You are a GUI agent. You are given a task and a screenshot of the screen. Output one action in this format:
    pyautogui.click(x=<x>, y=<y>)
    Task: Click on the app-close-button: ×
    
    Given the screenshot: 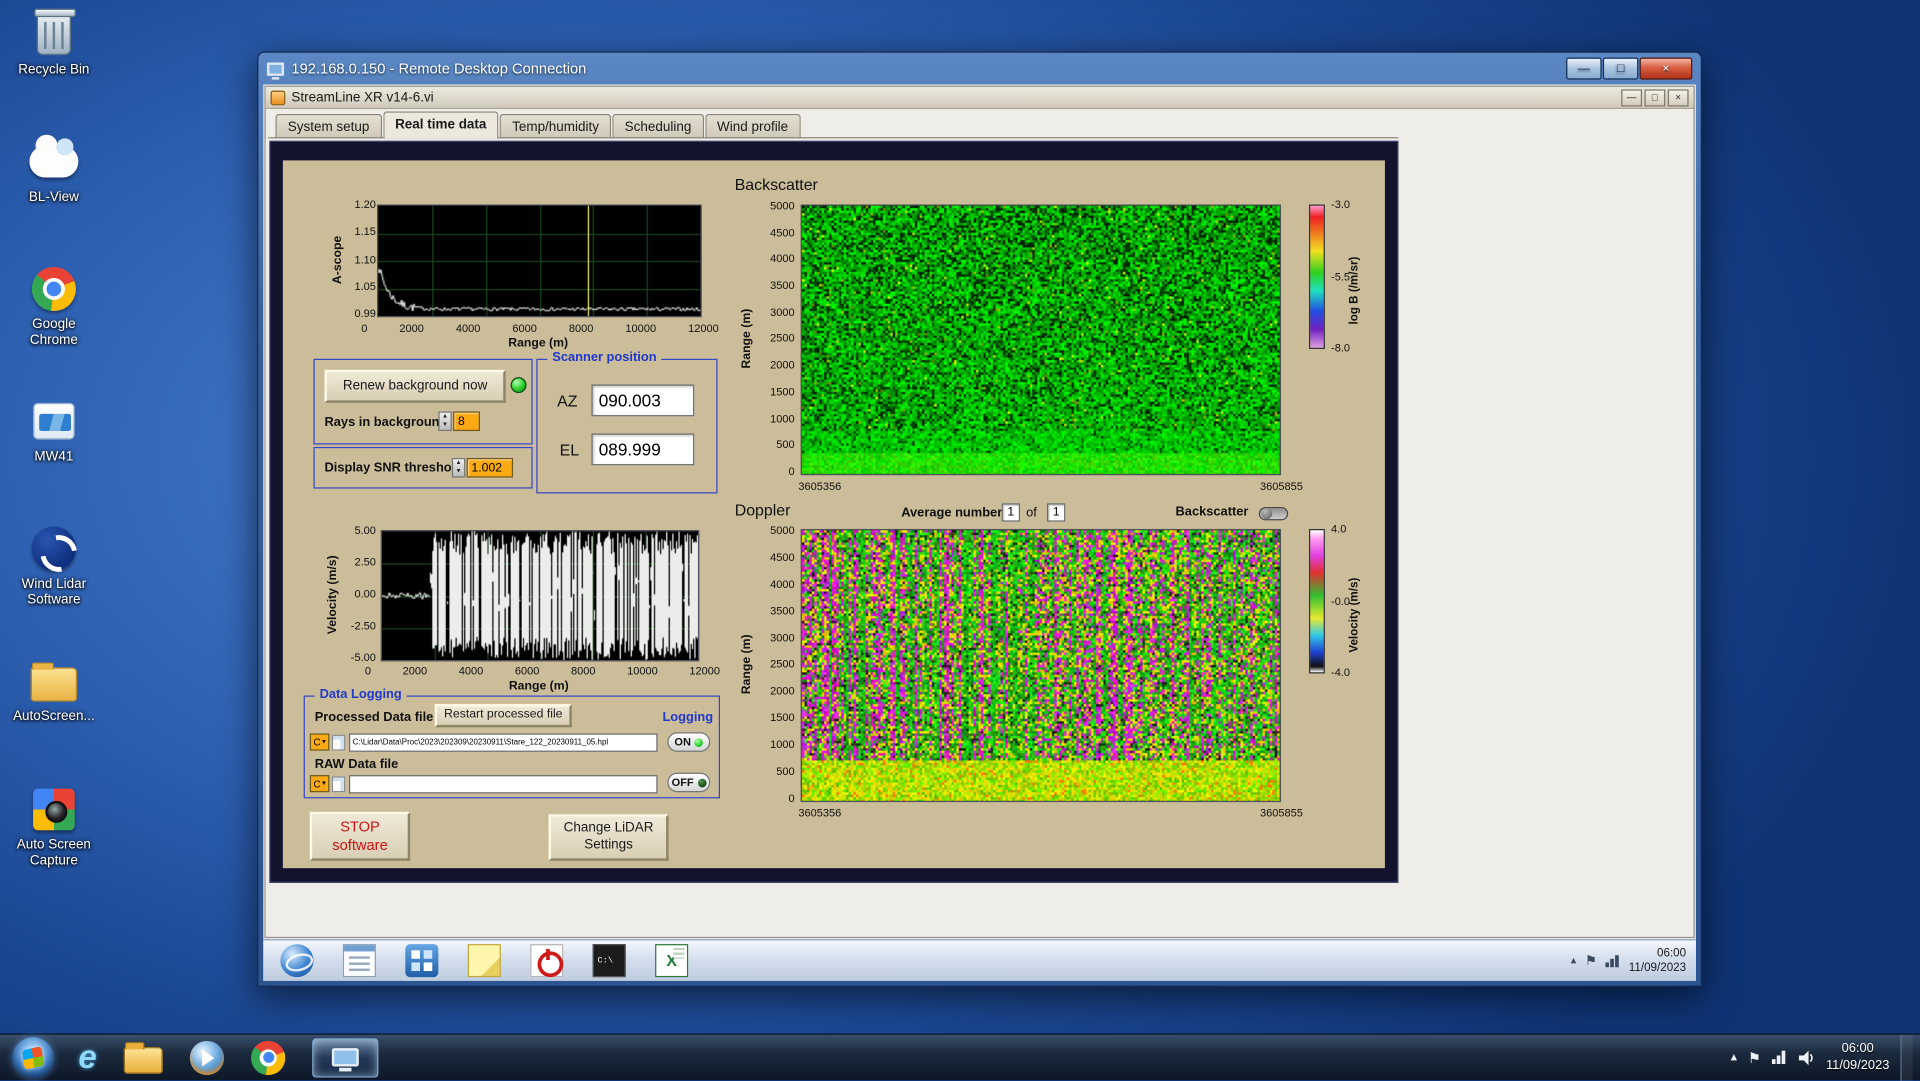 What is the action you would take?
    pyautogui.click(x=1678, y=97)
    